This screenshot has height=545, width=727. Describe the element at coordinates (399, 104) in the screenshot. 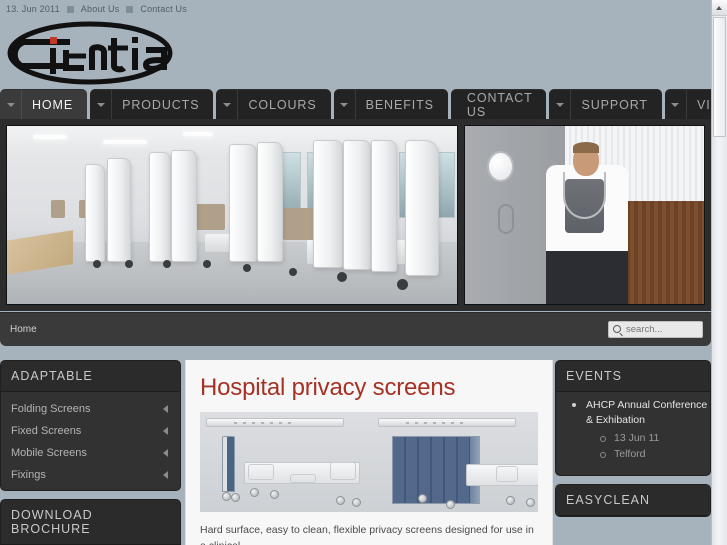

I see `nav-tab-benefits-label: BENEFITS` at that location.